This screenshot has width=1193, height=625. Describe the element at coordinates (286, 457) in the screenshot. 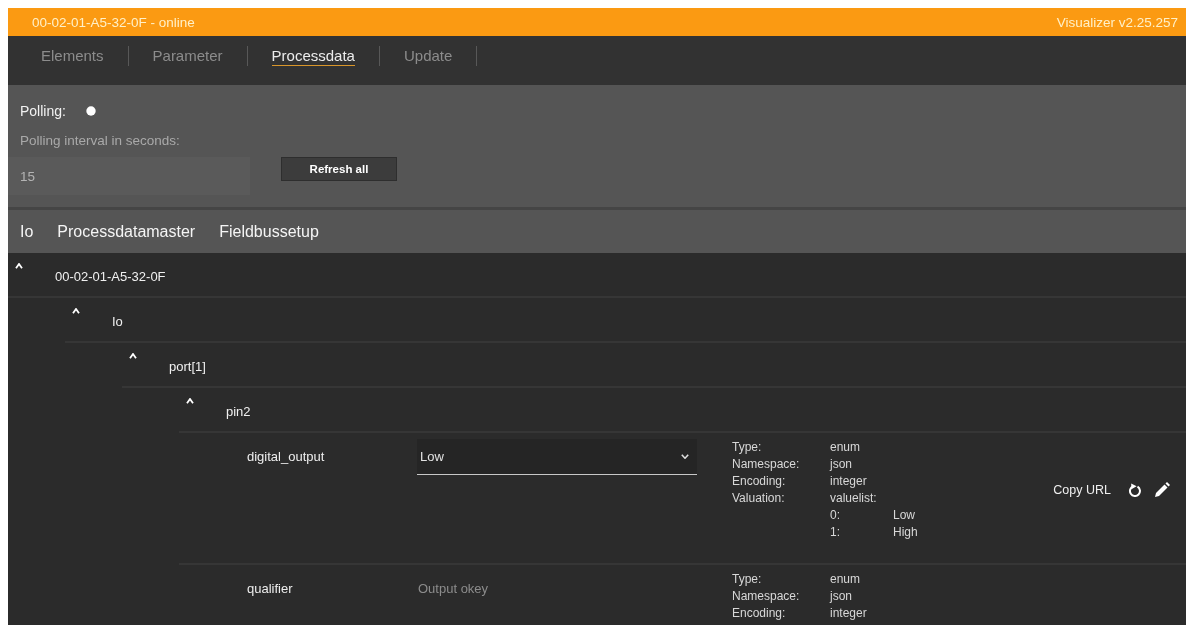

I see `parameter-name: digital_output` at that location.